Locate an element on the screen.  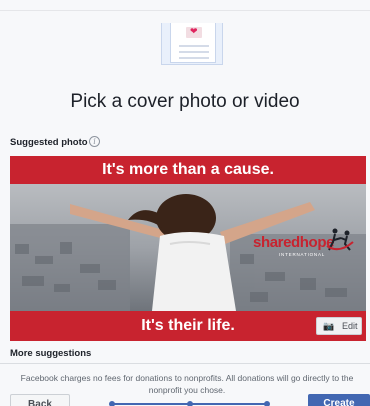
edit-button-label: Edit is located at coordinates (350, 326).